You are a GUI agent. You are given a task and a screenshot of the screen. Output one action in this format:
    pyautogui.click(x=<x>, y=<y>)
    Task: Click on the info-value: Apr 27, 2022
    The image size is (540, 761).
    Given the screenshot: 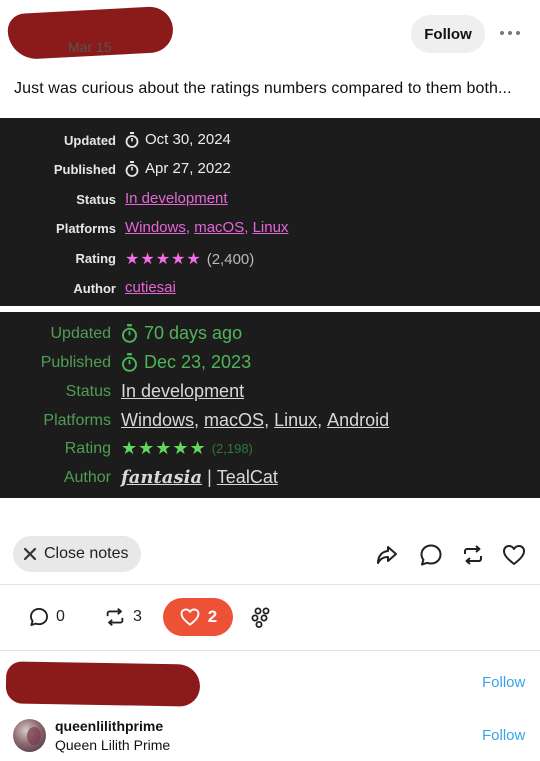 What is the action you would take?
    pyautogui.click(x=188, y=168)
    